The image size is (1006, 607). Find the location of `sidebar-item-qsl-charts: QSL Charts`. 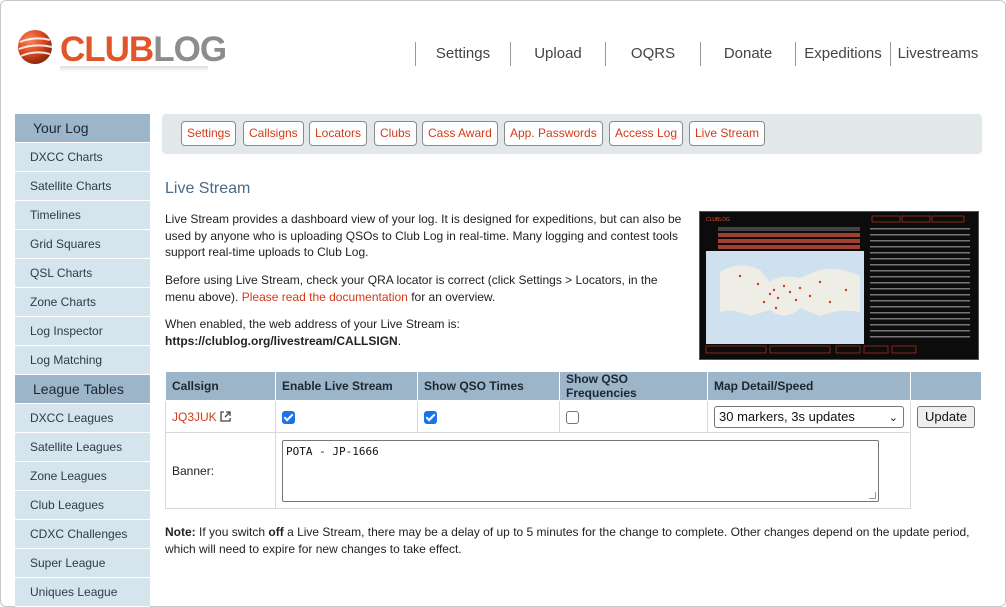

sidebar-item-qsl-charts: QSL Charts is located at coordinates (82, 273).